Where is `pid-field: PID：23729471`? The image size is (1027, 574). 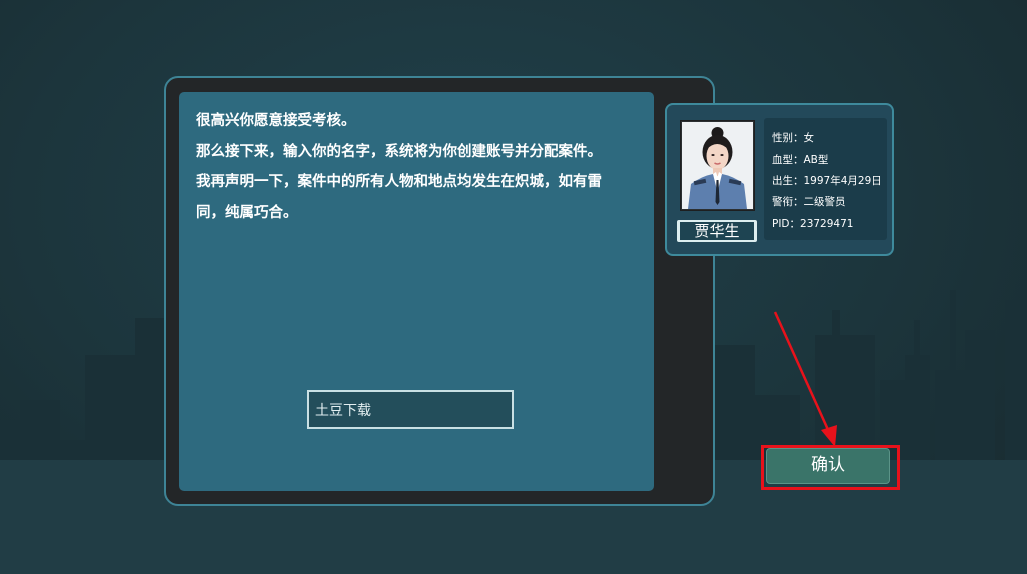
pid-field: PID：23729471 is located at coordinates (813, 224).